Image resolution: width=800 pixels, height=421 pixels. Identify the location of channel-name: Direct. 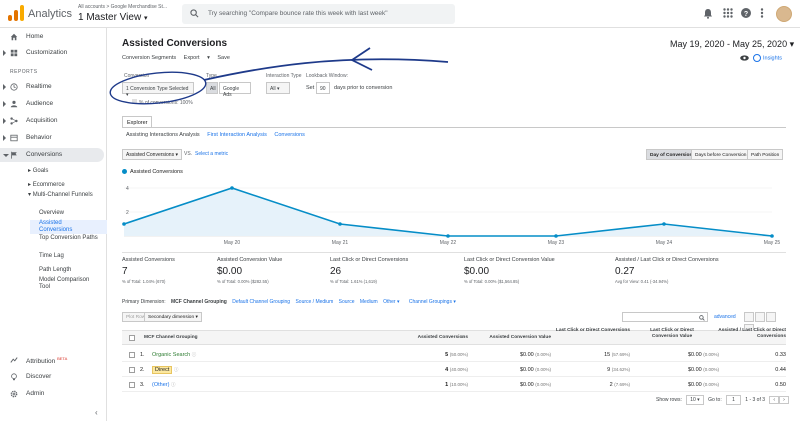
(162, 370).